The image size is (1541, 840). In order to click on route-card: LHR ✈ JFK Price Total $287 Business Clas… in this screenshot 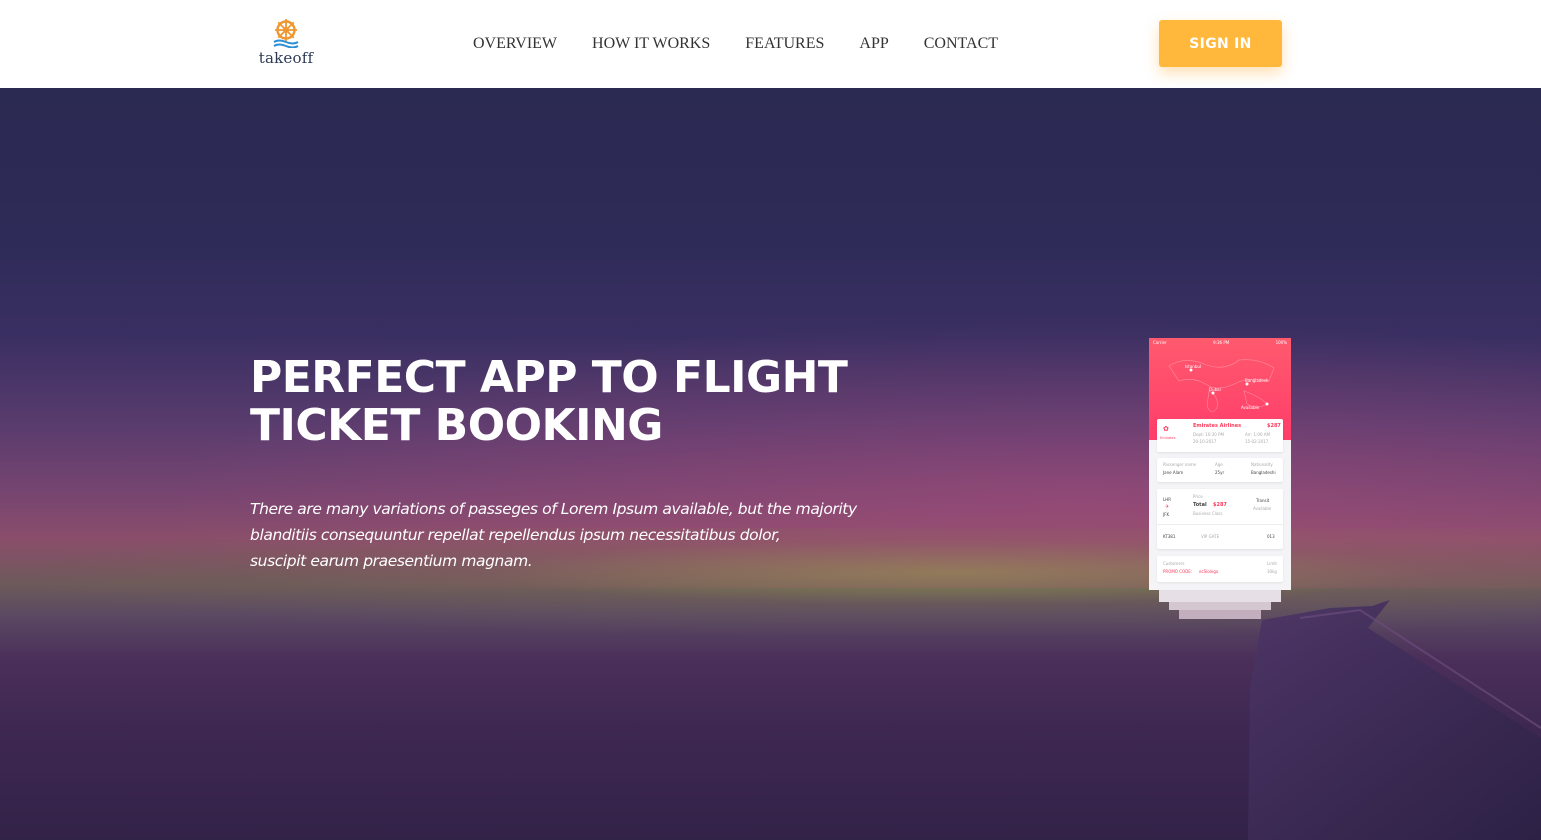, I will do `click(1220, 519)`.